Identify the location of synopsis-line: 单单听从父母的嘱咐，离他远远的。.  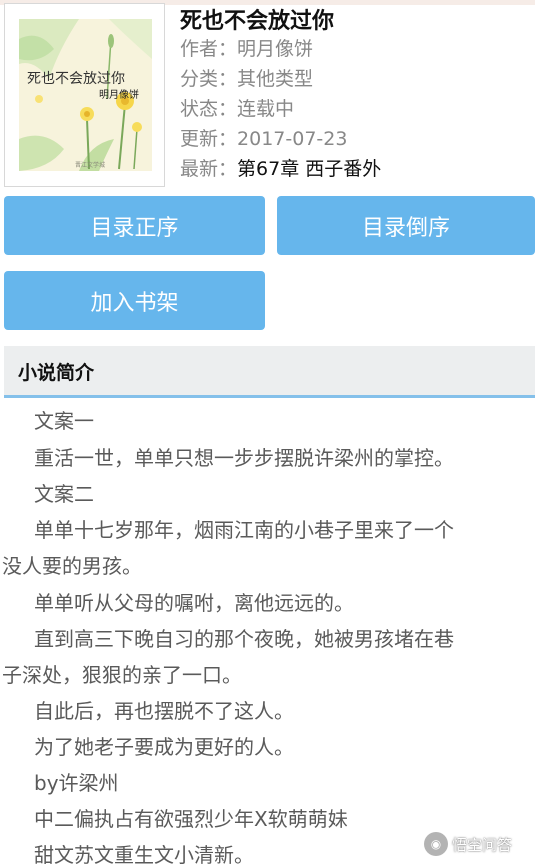
(184, 603).